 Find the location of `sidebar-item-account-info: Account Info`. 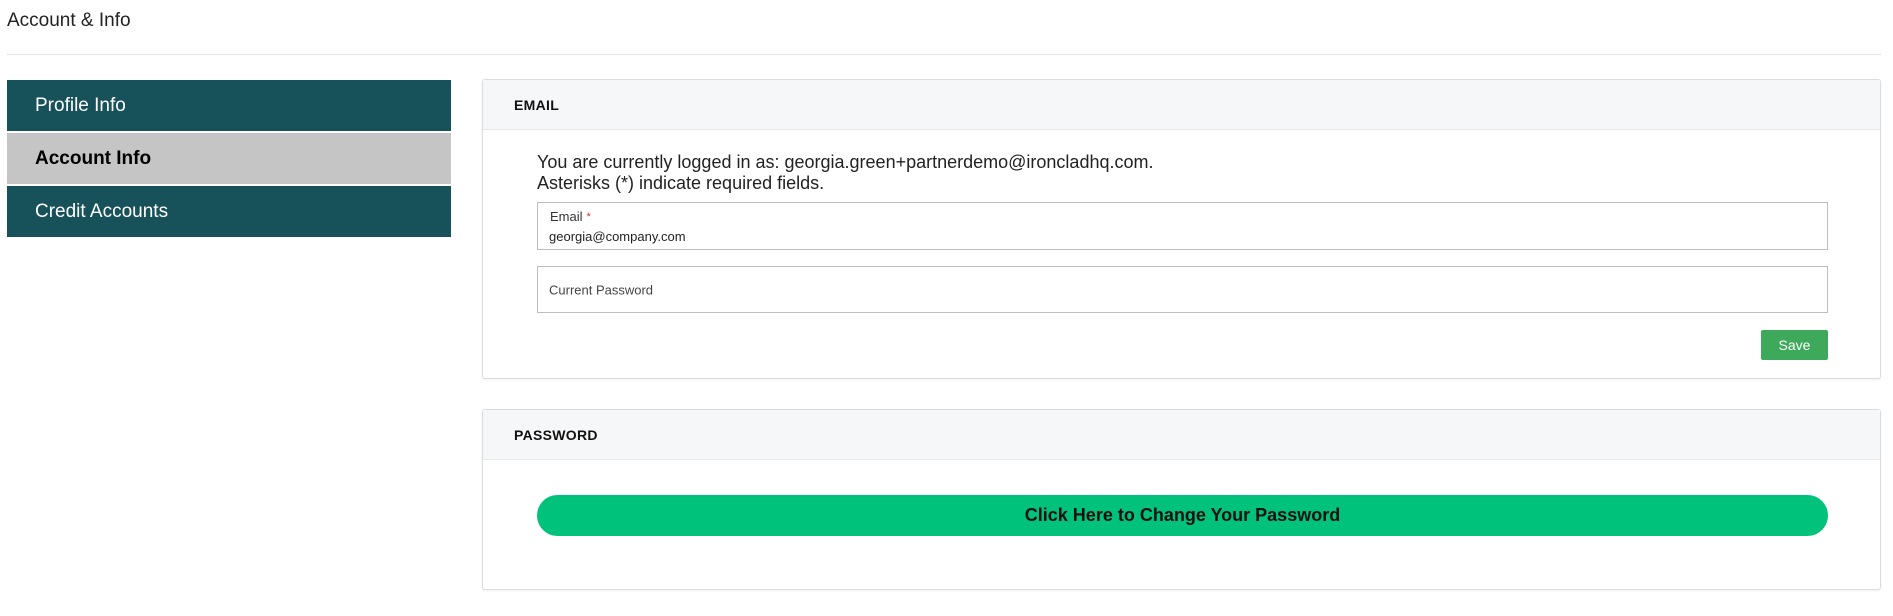

sidebar-item-account-info: Account Info is located at coordinates (229, 158).